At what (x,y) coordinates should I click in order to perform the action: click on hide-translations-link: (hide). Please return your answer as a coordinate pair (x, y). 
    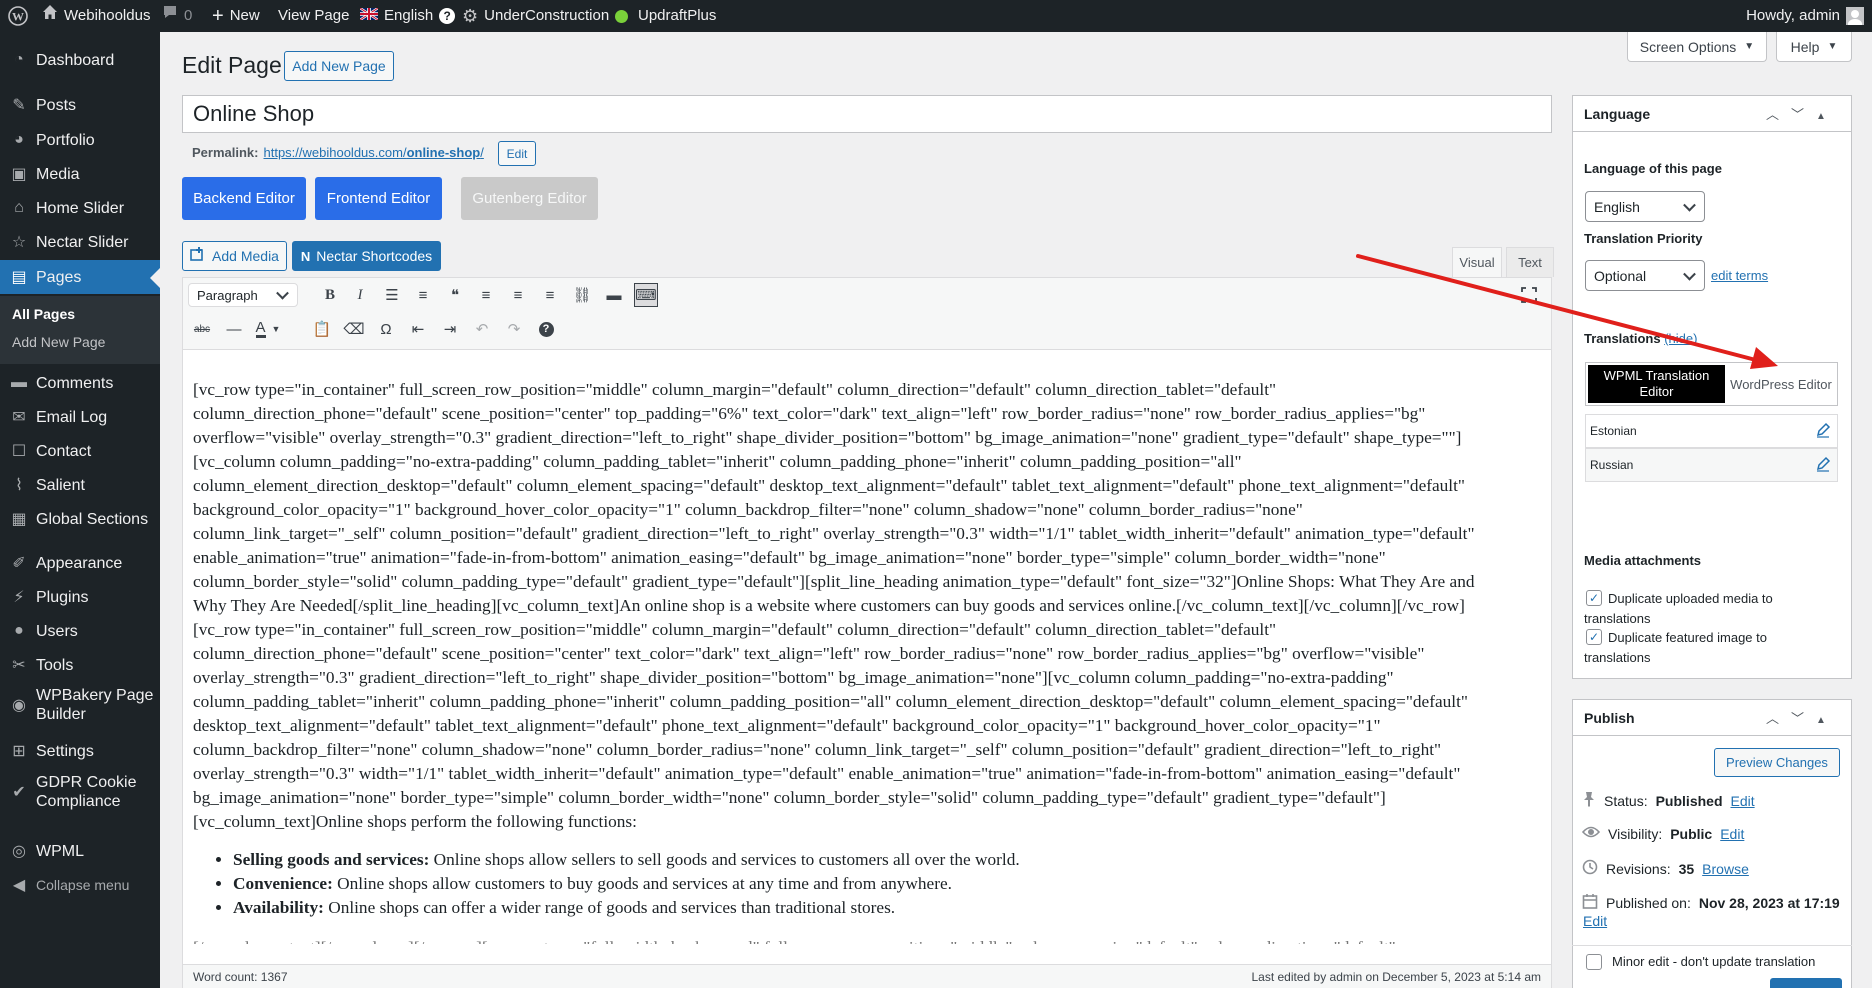
    Looking at the image, I should click on (1680, 338).